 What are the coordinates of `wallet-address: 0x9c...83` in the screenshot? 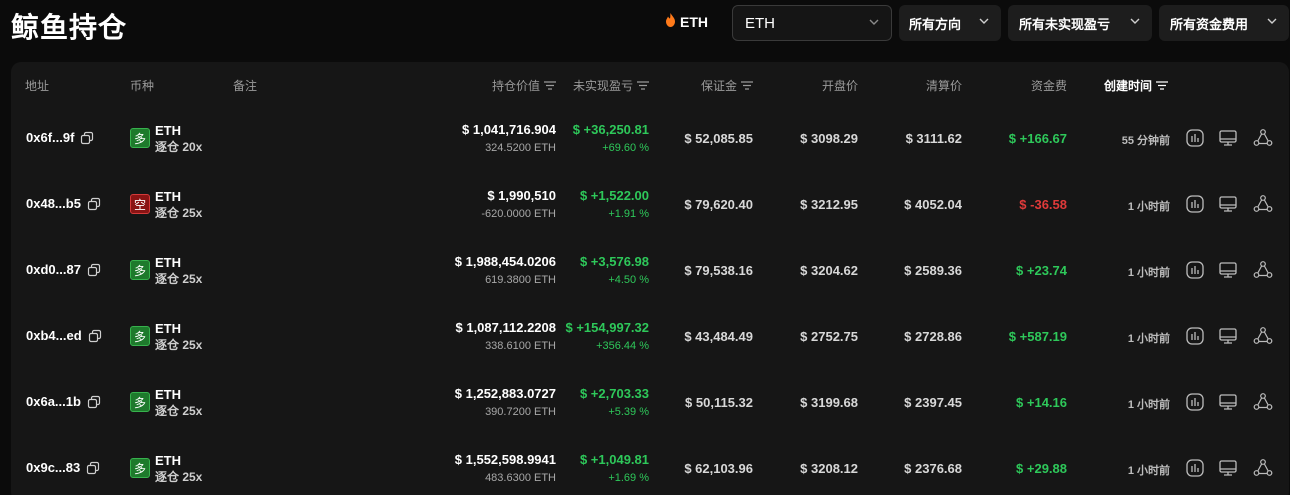 It's located at (53, 467).